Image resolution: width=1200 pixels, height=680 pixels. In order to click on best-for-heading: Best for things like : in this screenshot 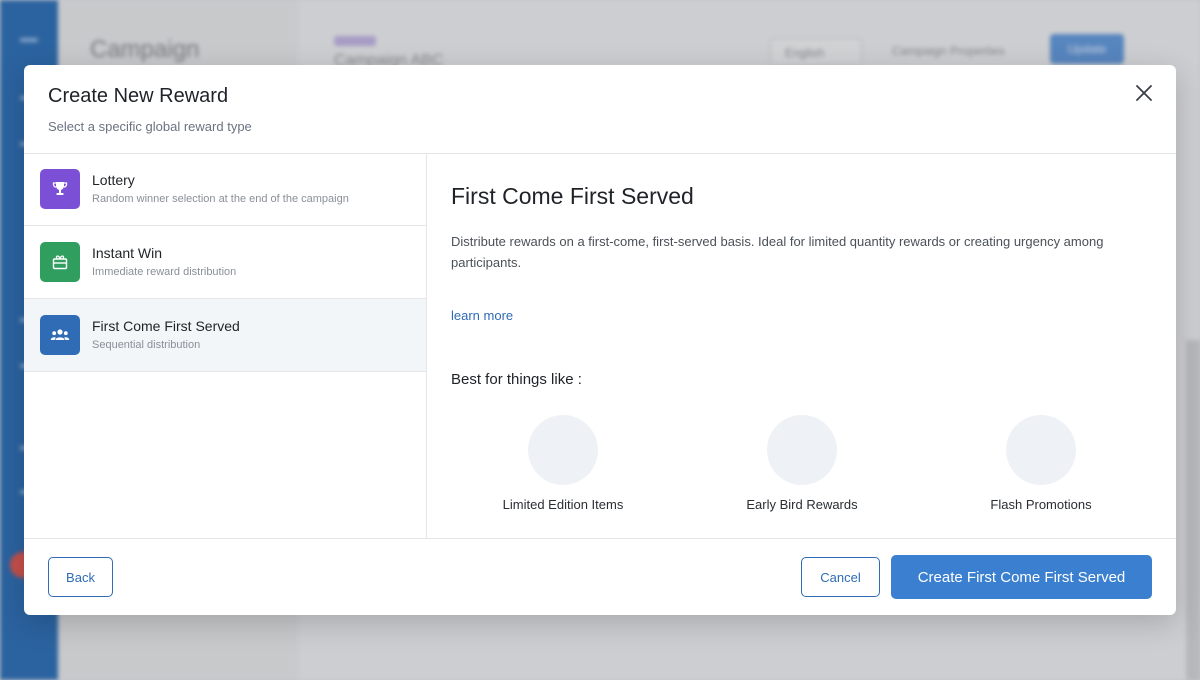, I will do `click(516, 379)`.